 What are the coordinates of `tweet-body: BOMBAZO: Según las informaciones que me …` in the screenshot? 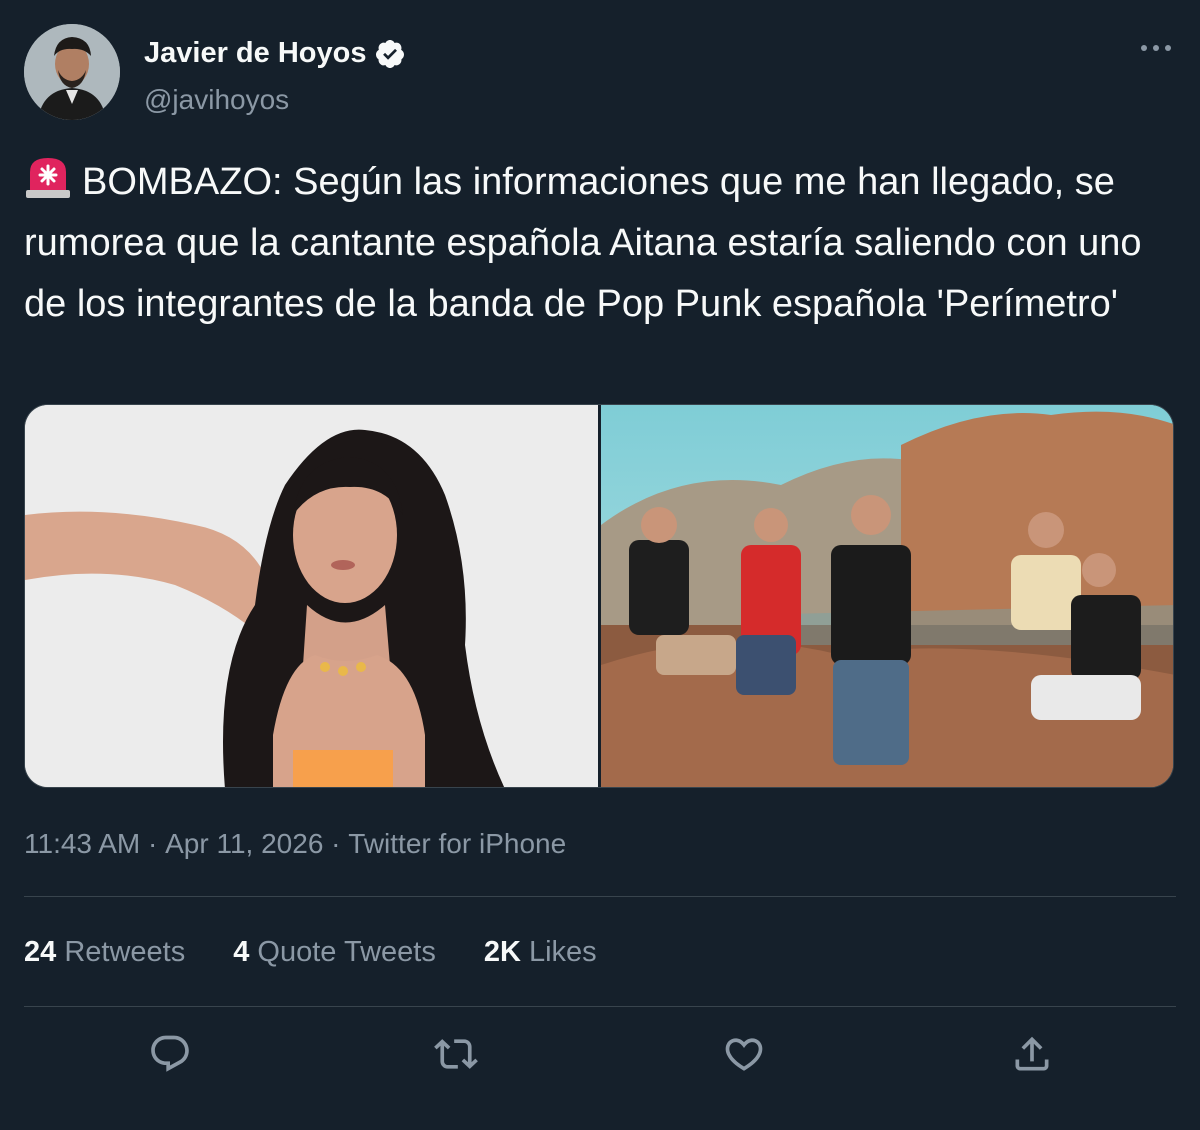 It's located at (583, 243).